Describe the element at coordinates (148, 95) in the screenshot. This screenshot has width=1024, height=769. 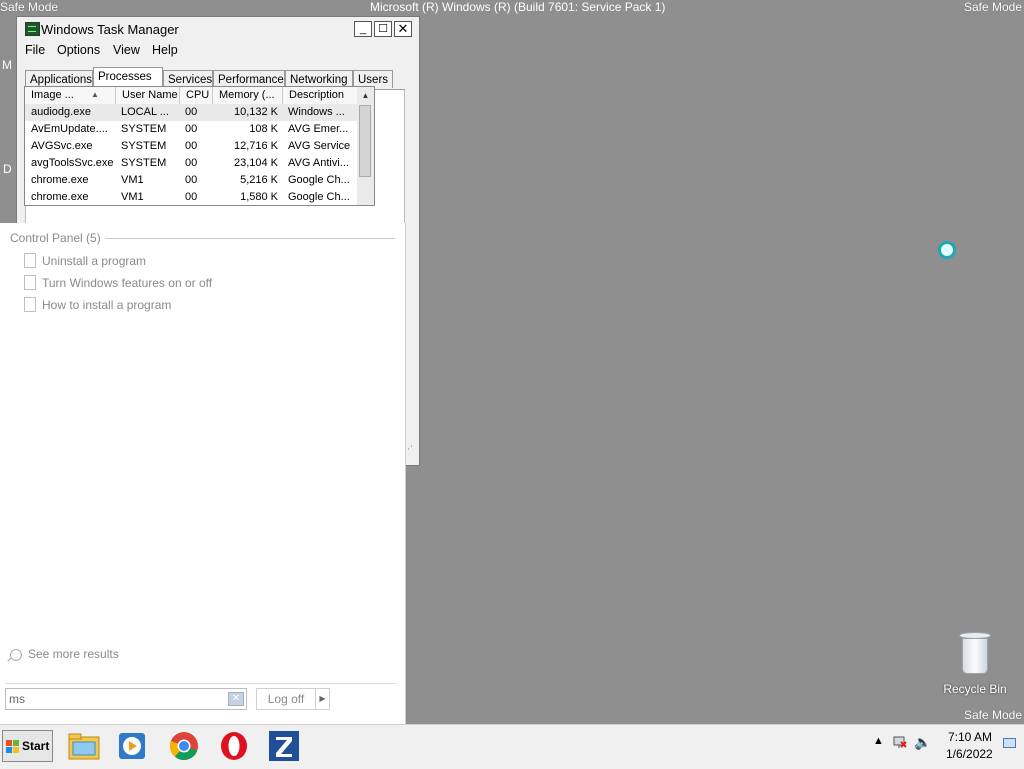
I see `column-header-user-name: User Name` at that location.